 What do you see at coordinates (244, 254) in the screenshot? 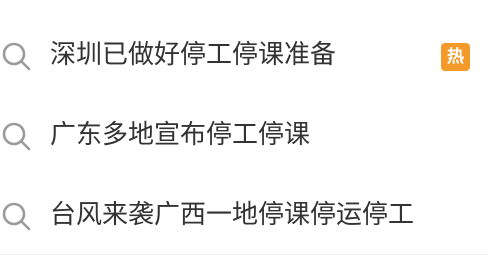
I see `divider` at bounding box center [244, 254].